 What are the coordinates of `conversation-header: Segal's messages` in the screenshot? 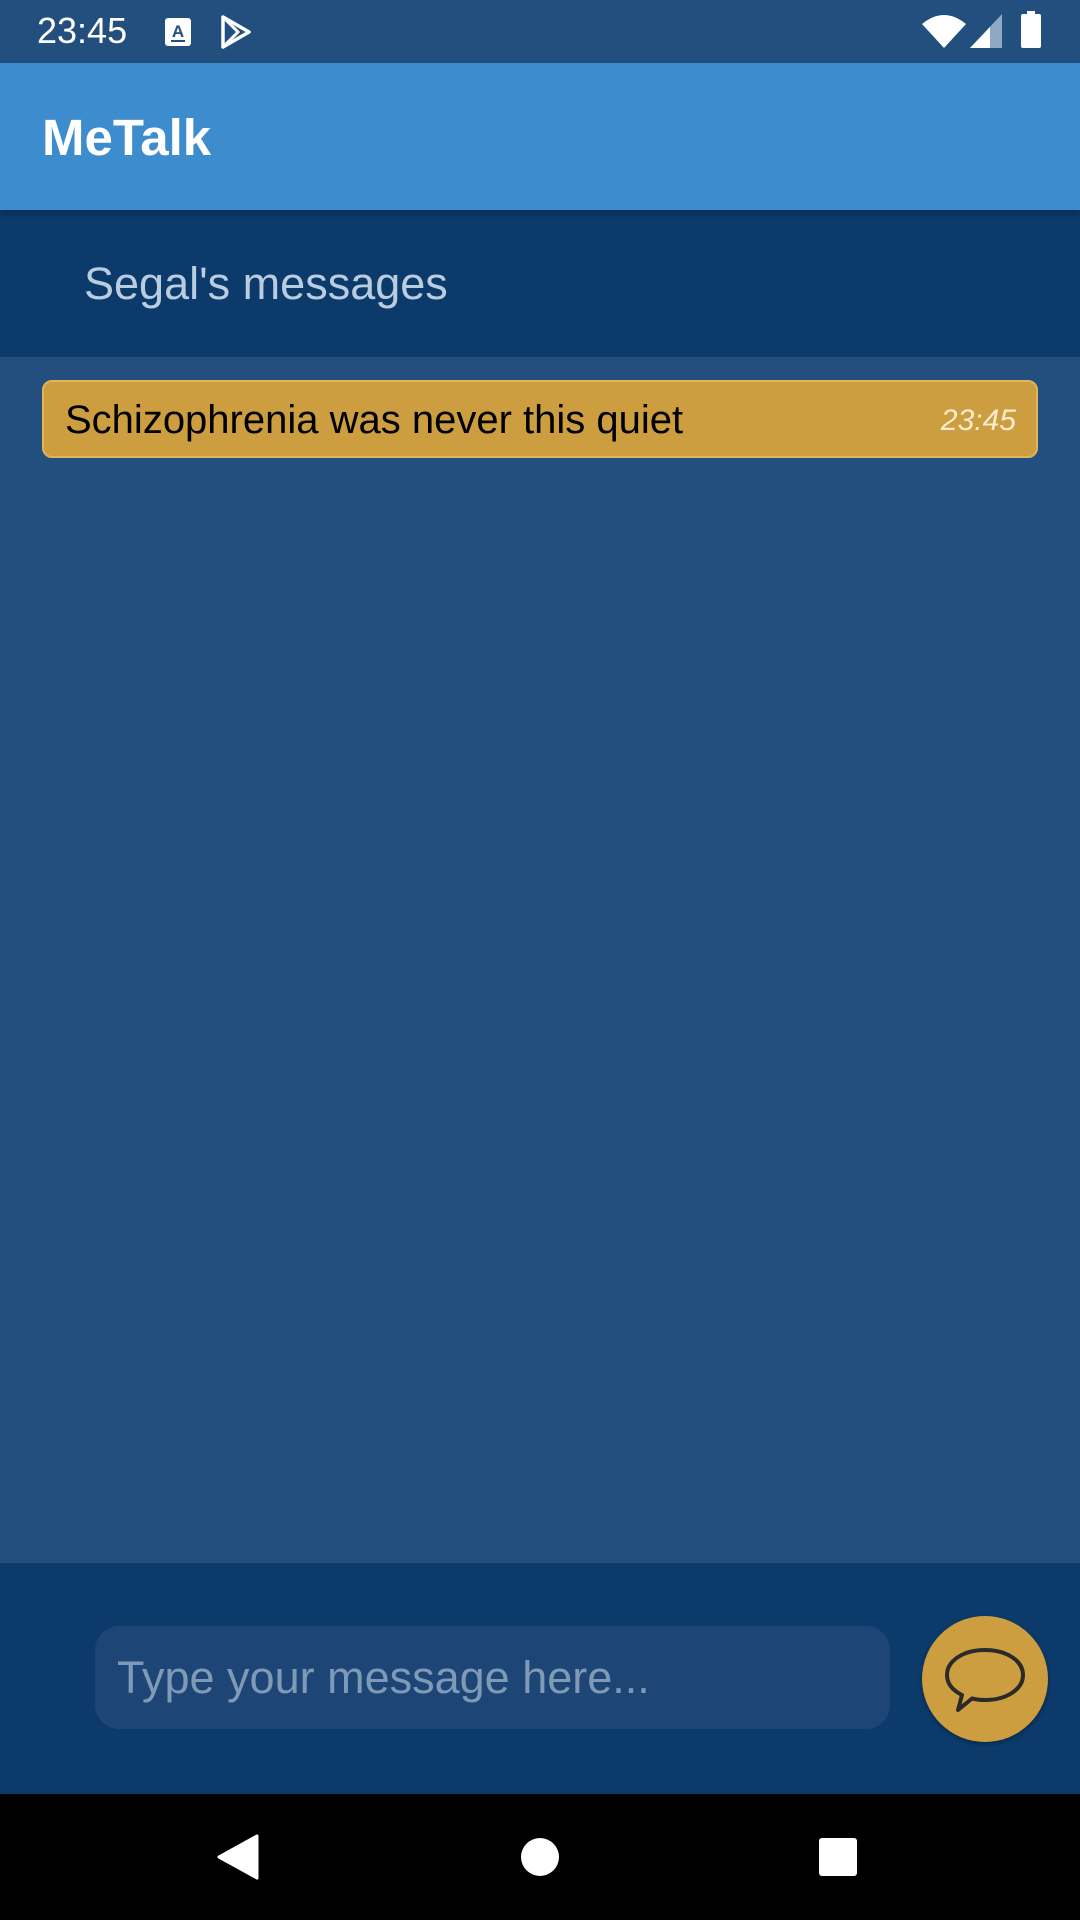 It's located at (540, 283).